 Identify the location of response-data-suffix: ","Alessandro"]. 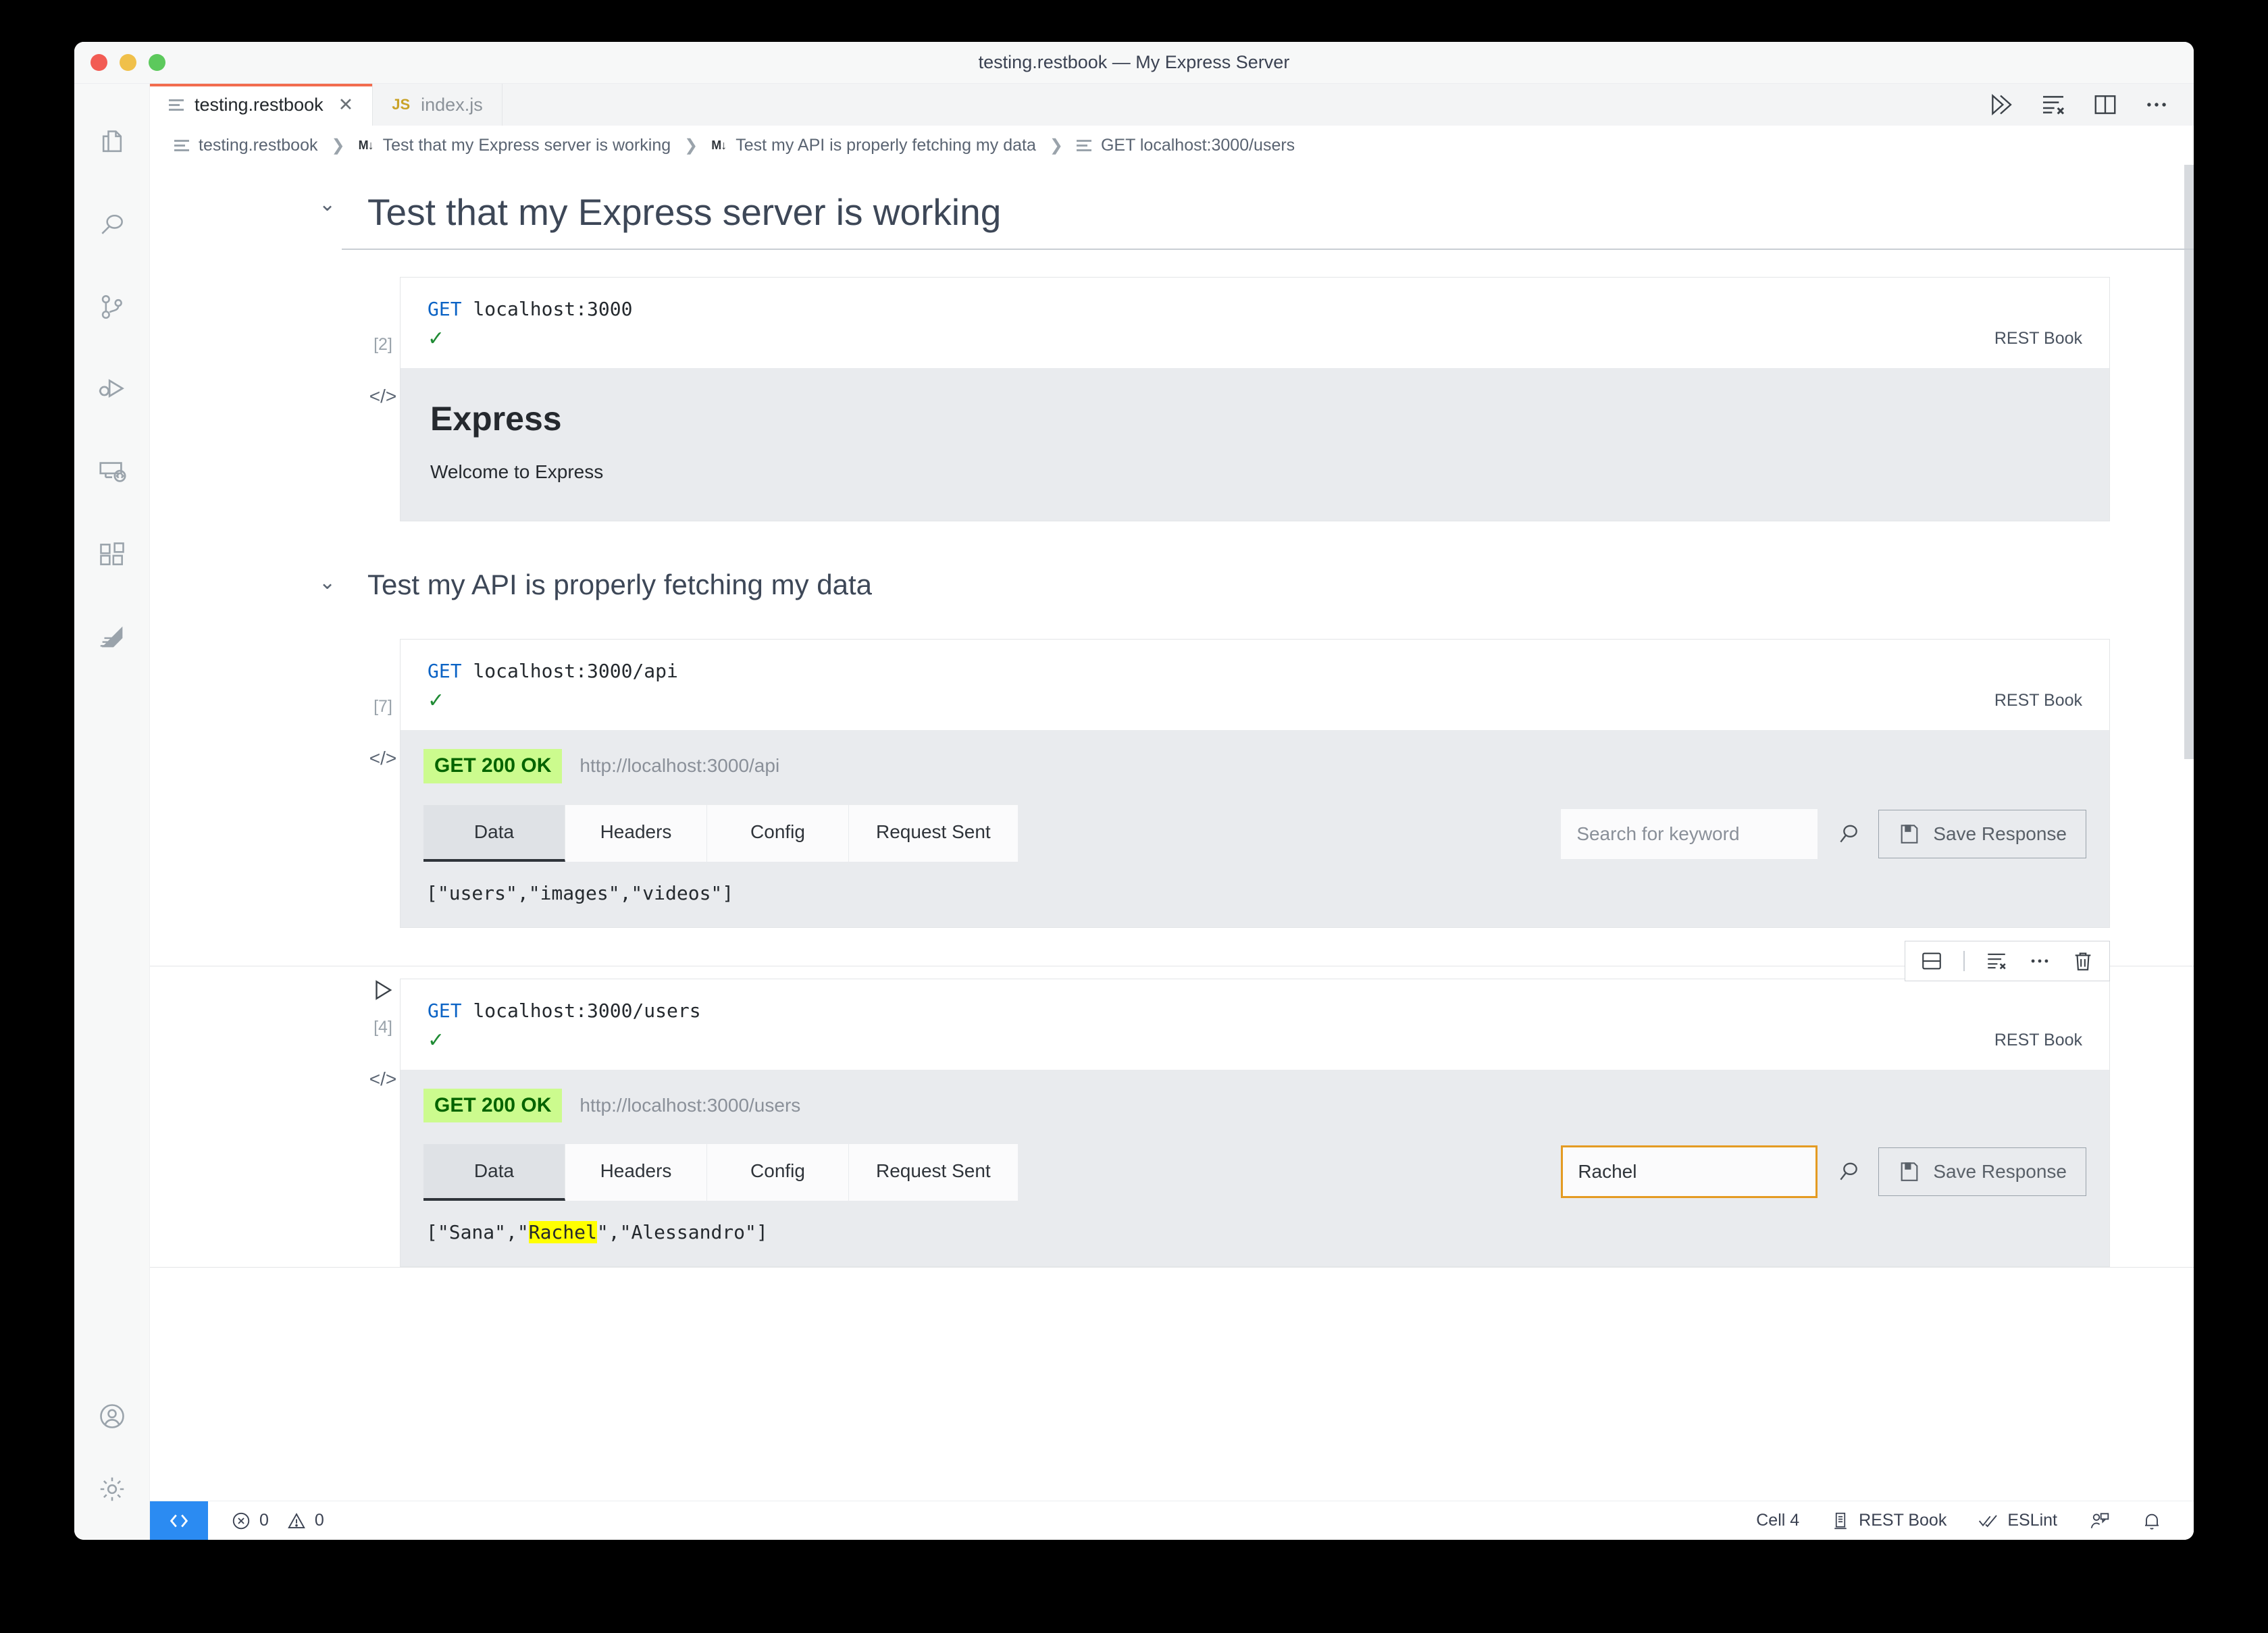
(682, 1232).